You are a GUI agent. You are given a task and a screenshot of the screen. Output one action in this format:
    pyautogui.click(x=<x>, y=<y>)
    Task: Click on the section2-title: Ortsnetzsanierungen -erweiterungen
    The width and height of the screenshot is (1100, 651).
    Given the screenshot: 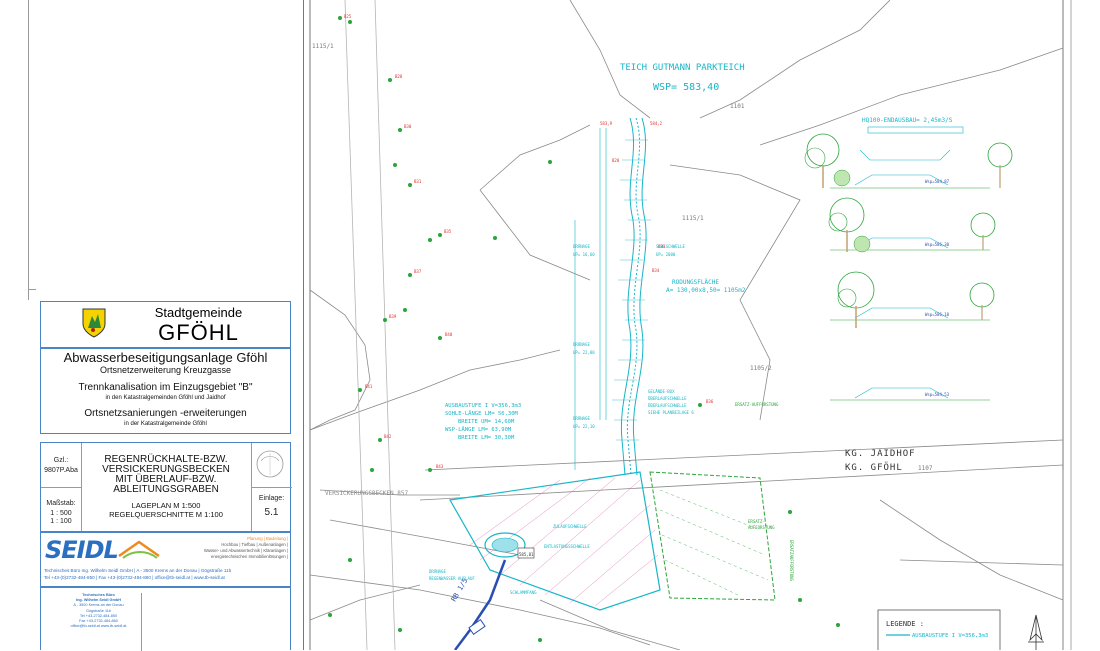 What is the action you would take?
    pyautogui.click(x=165, y=413)
    